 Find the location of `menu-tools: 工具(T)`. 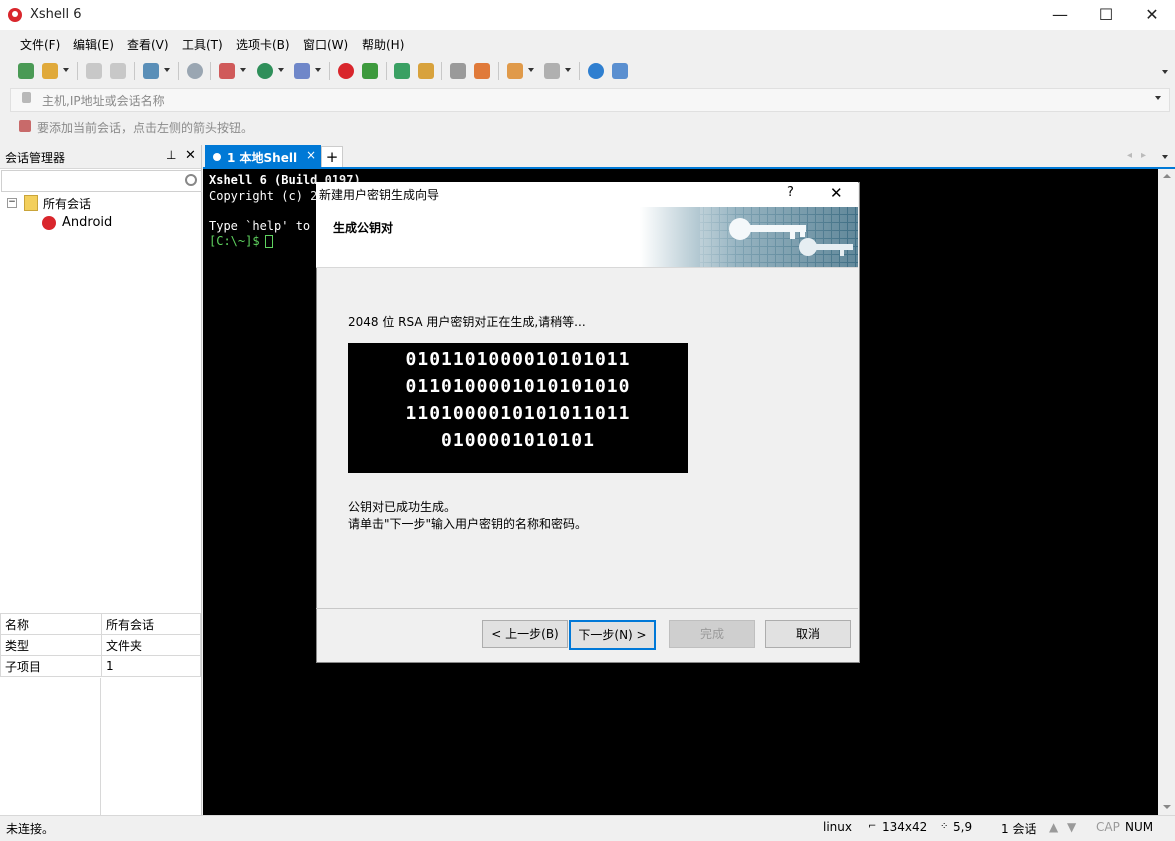

menu-tools: 工具(T) is located at coordinates (202, 44).